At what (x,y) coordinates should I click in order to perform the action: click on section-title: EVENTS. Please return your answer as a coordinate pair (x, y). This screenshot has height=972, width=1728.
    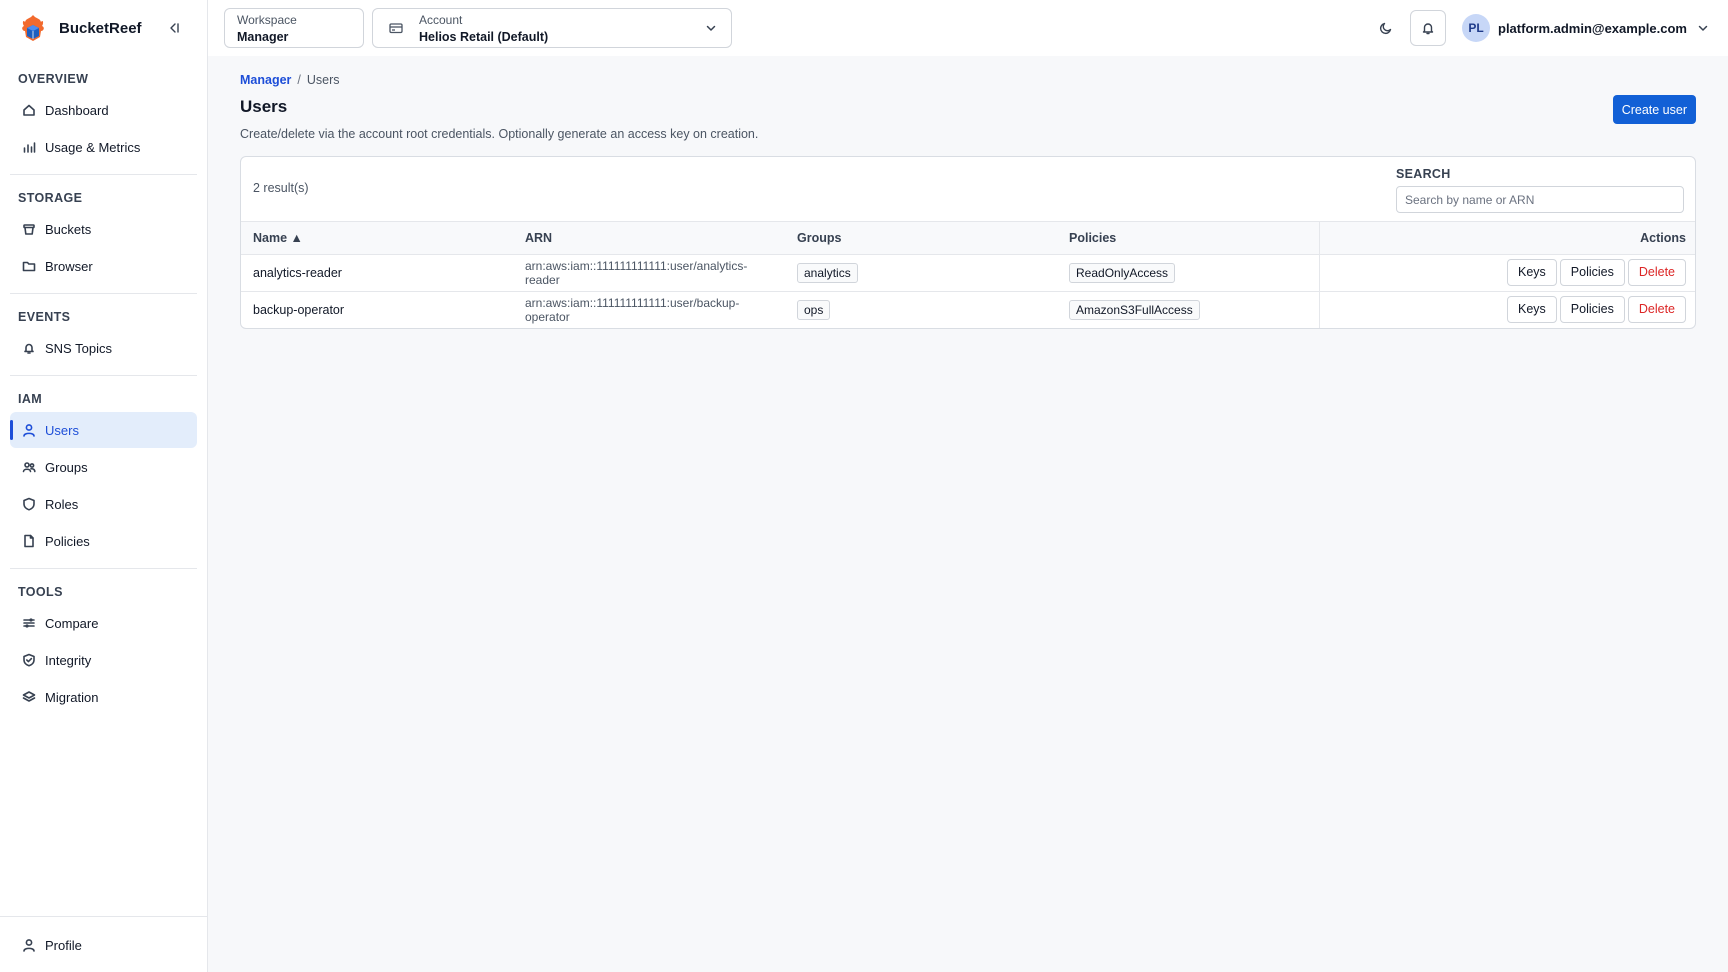
    Looking at the image, I should click on (44, 317).